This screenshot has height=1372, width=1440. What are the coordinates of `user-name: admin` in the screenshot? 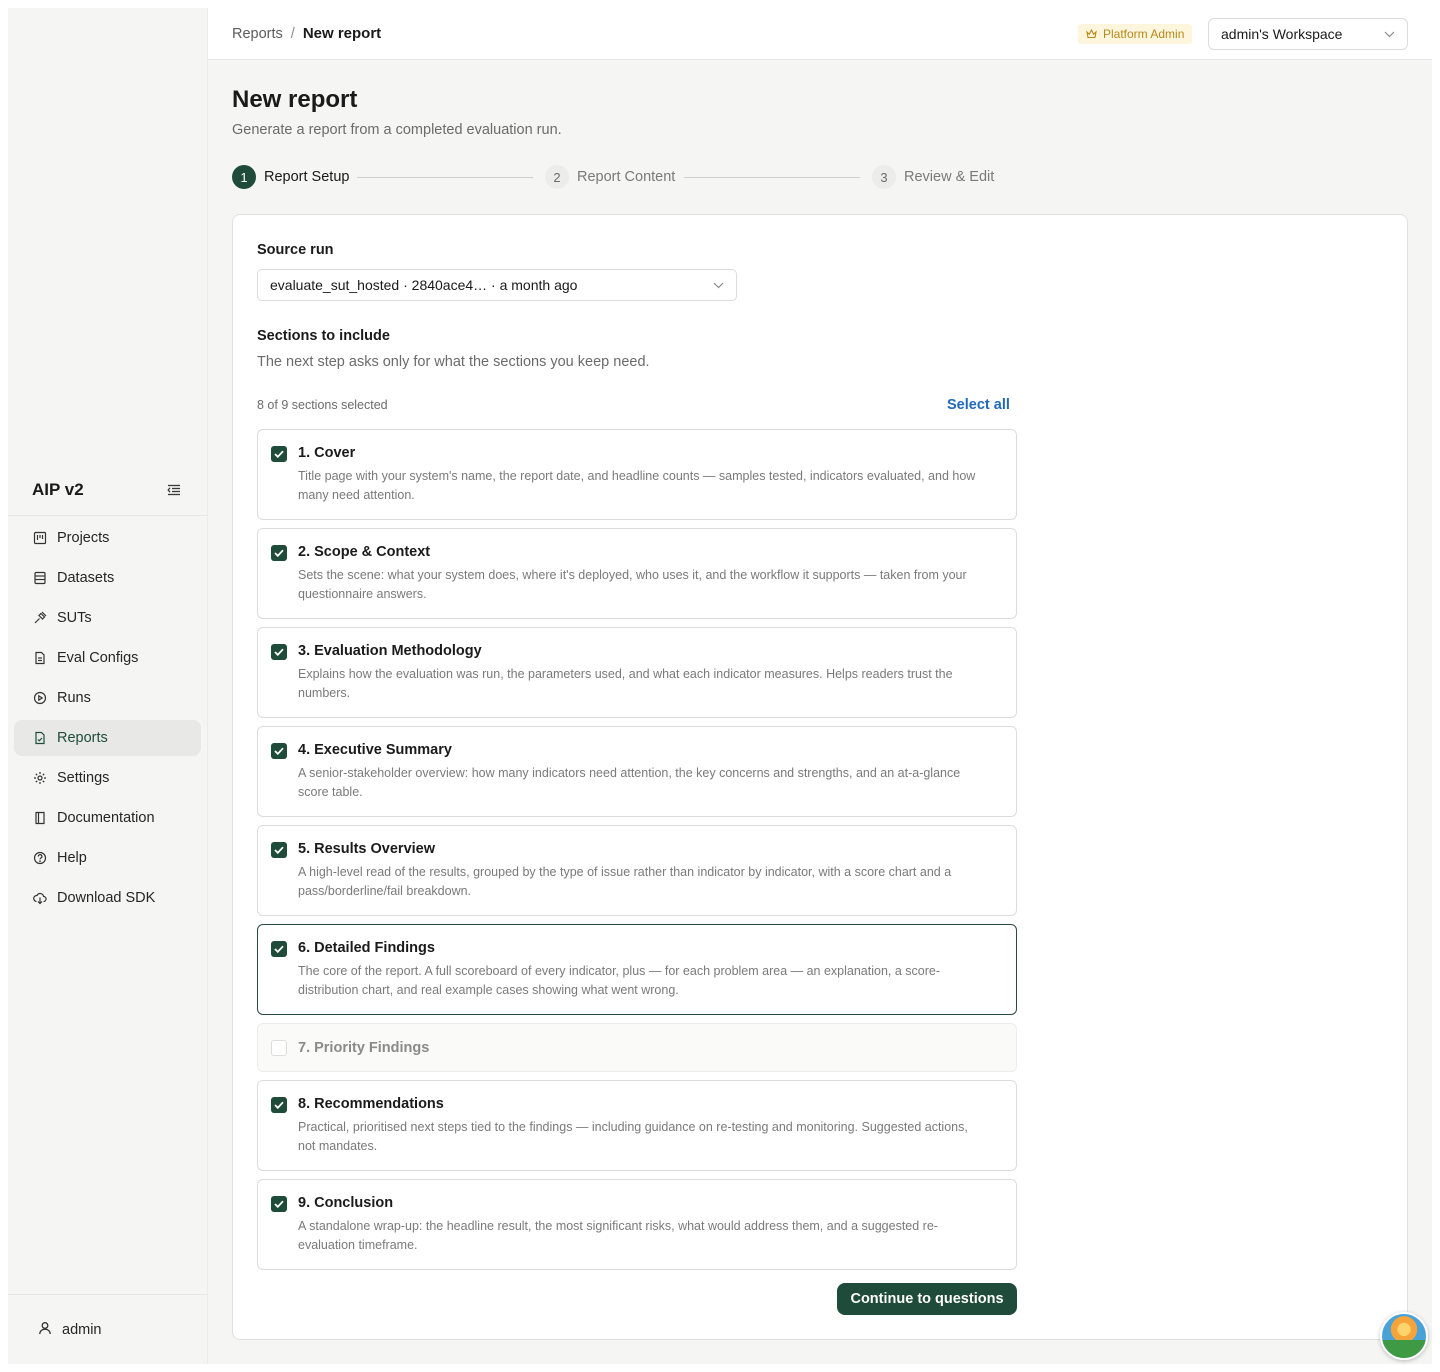 It's located at (82, 1329).